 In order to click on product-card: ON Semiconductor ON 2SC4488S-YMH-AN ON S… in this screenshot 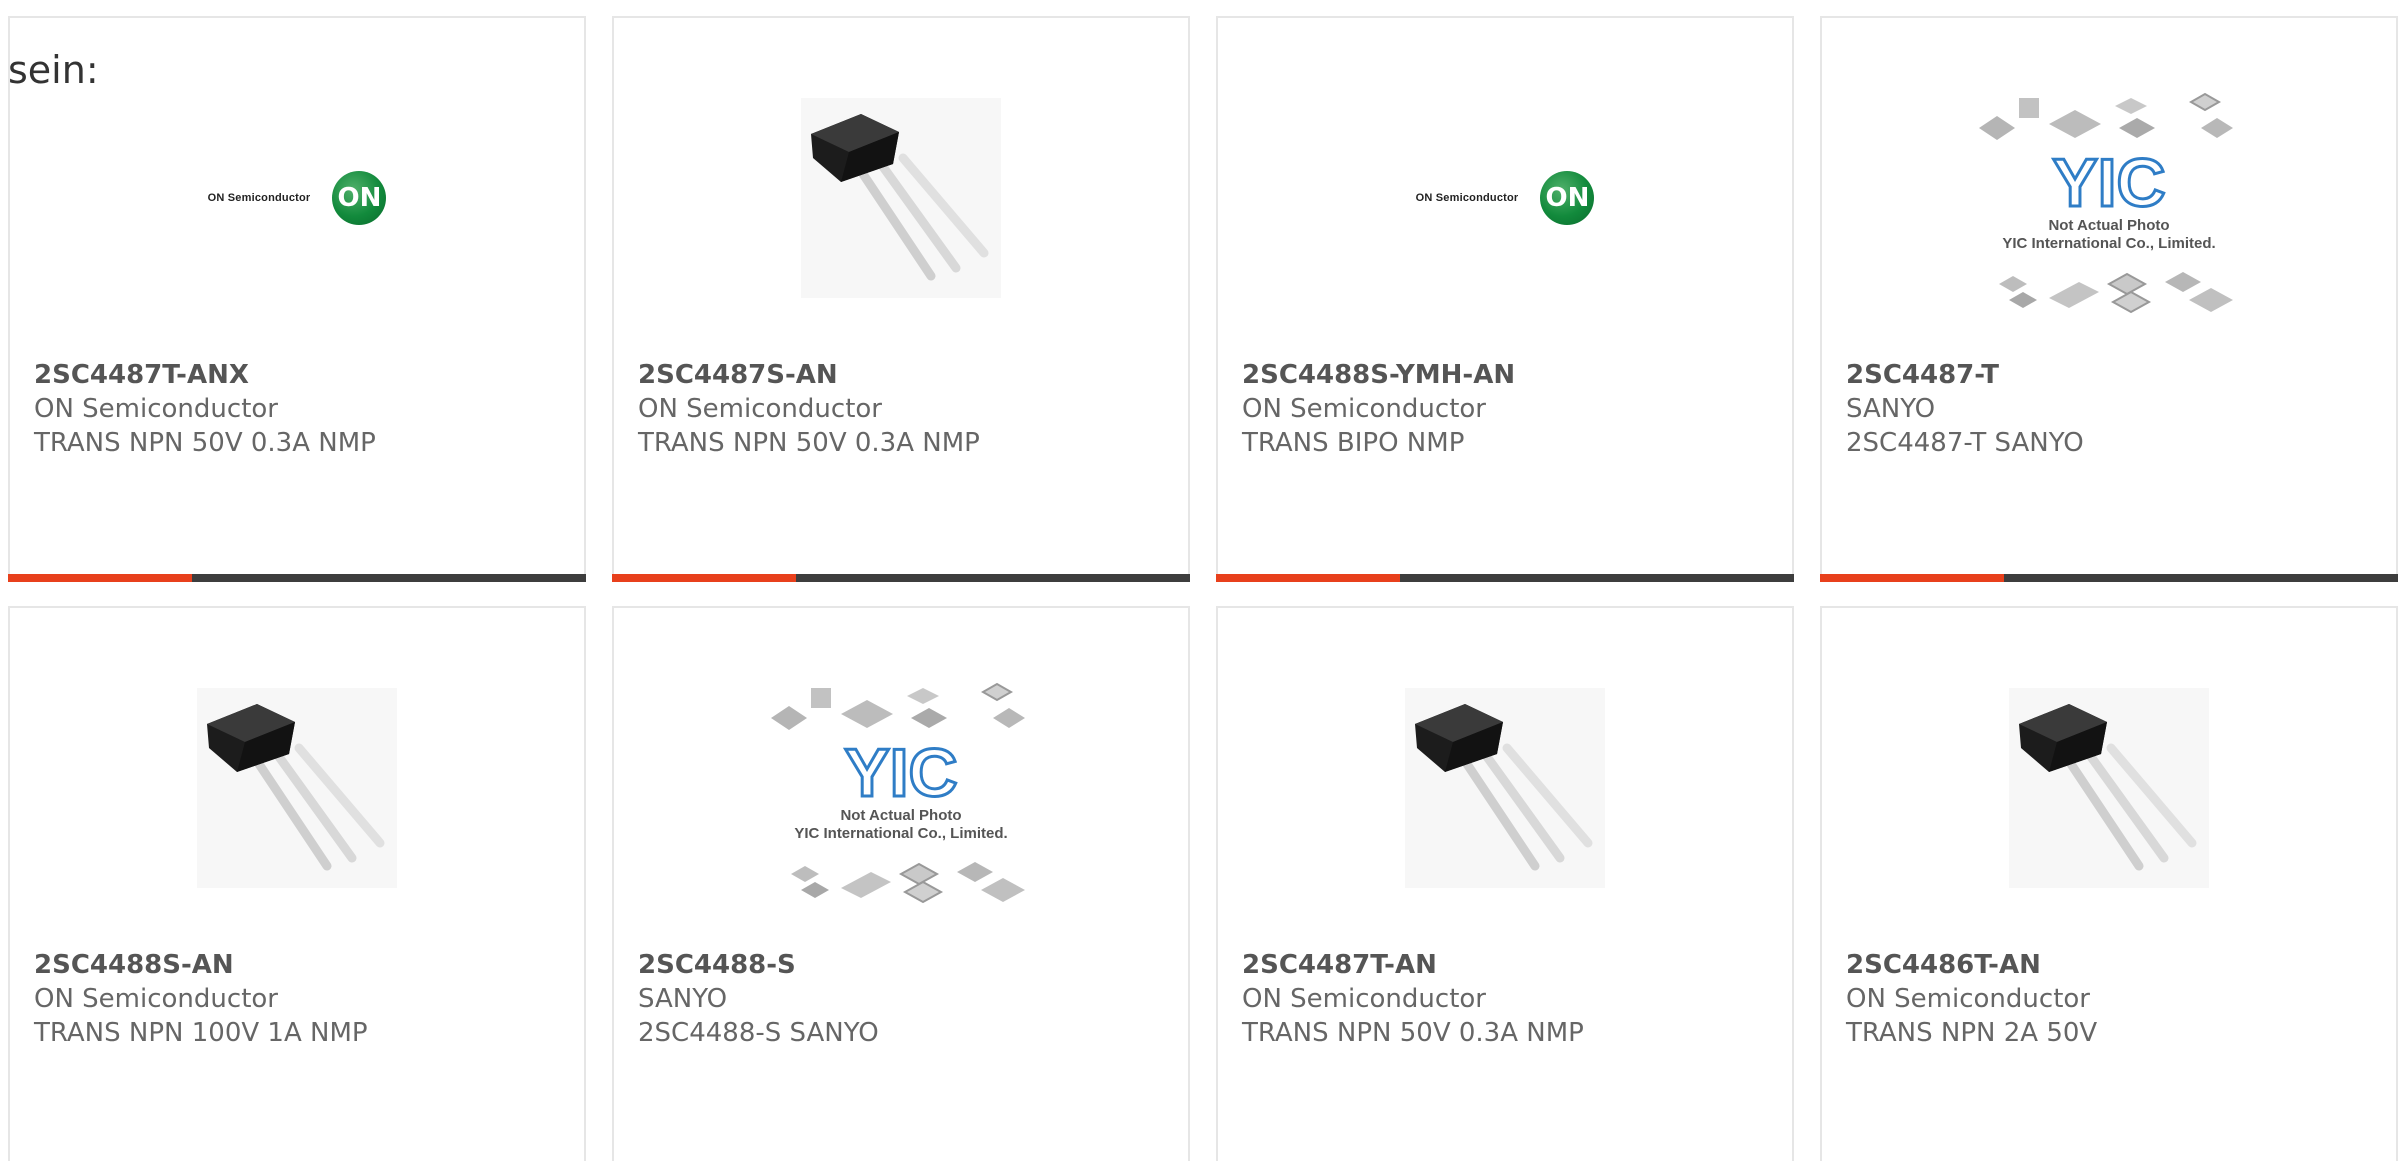, I will do `click(1505, 299)`.